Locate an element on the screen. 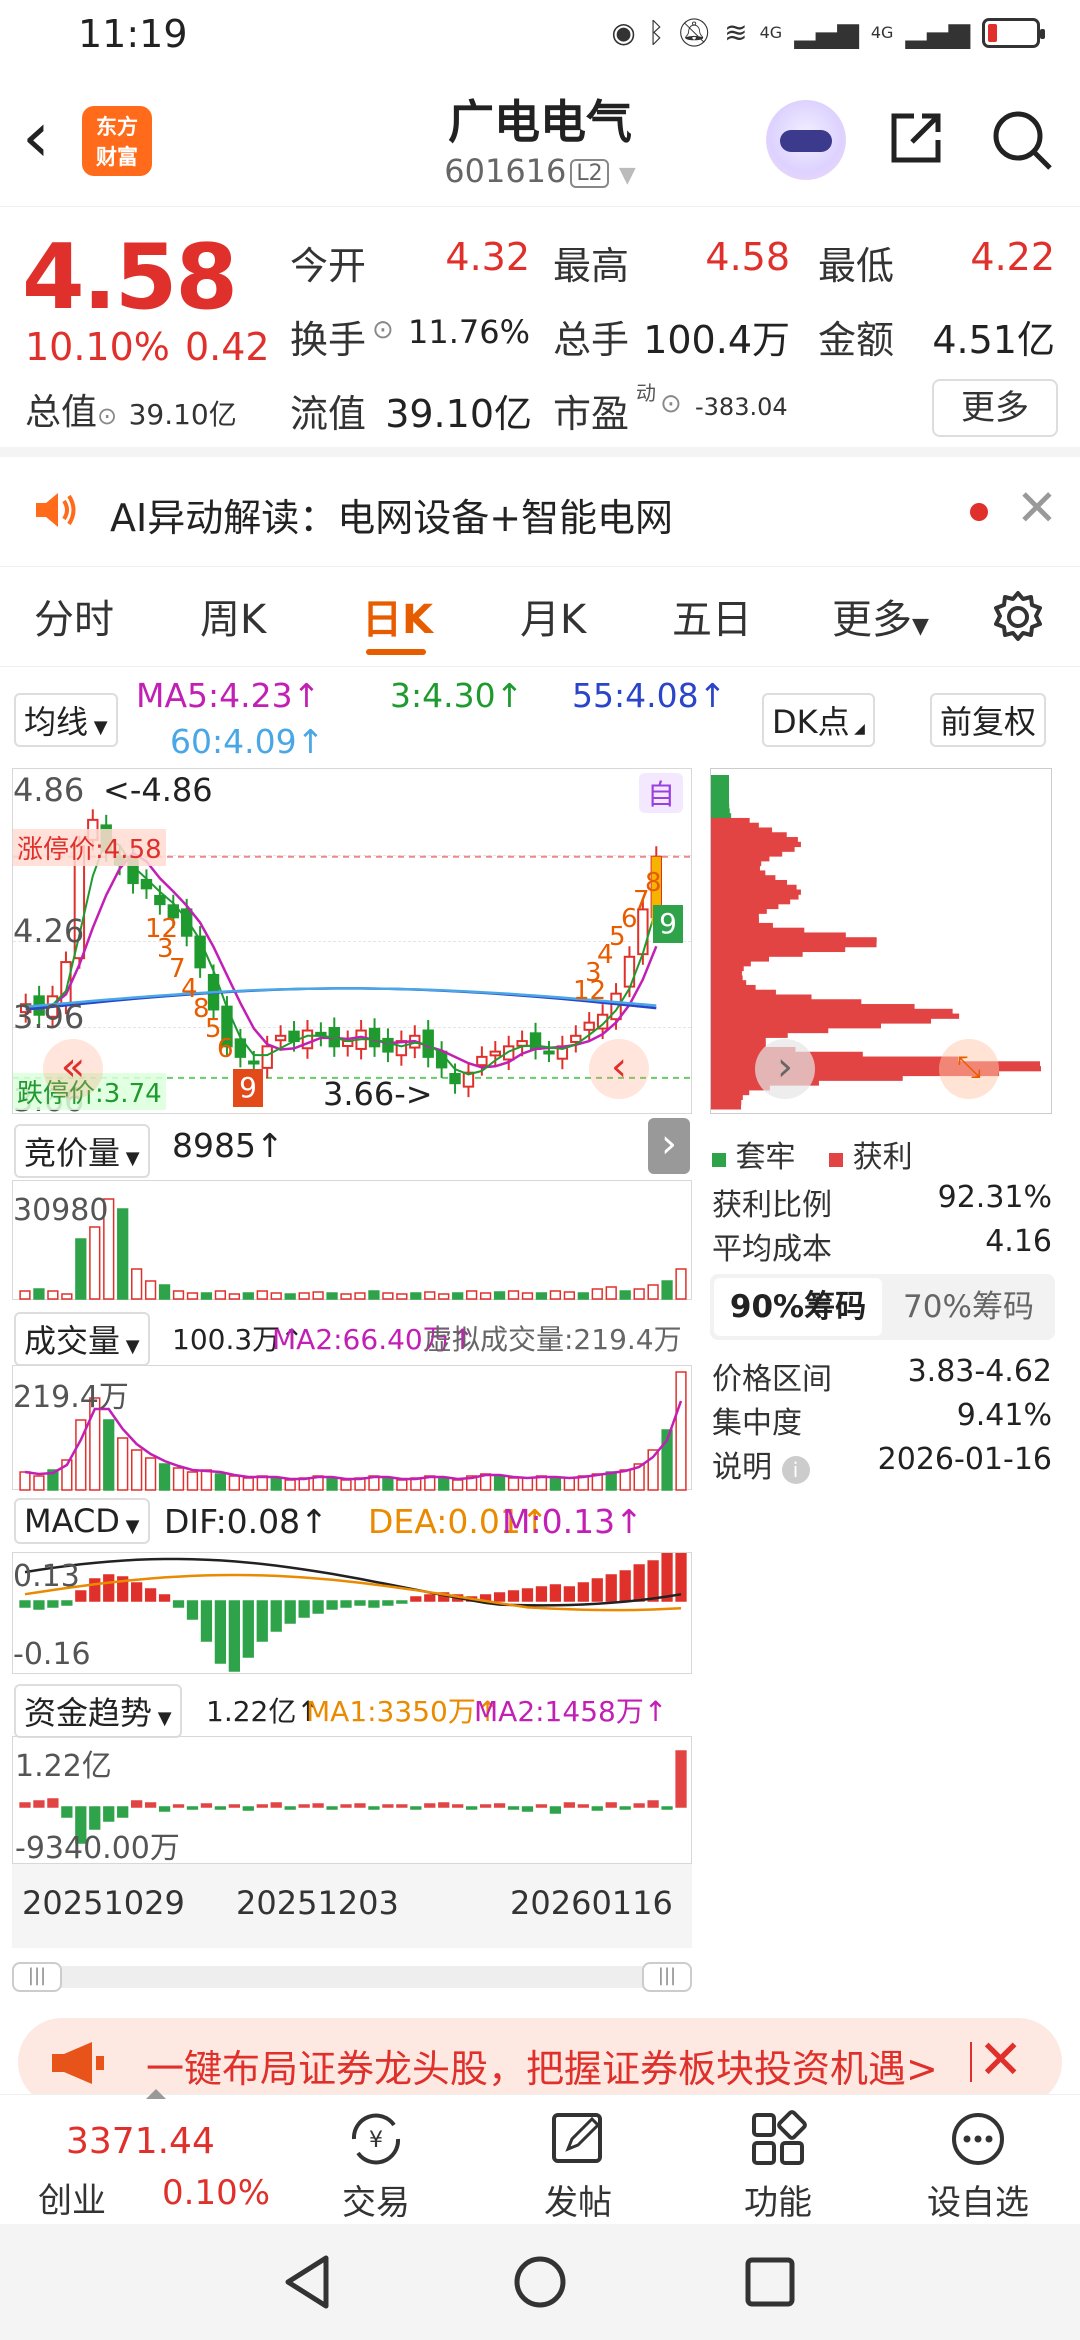  nav-custom: 设自选 is located at coordinates (978, 2199).